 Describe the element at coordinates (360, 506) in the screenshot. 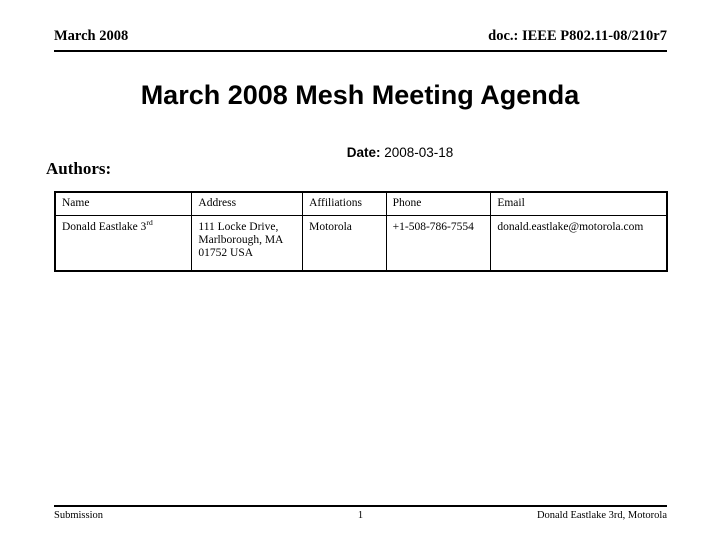

I see `footer-divider` at that location.